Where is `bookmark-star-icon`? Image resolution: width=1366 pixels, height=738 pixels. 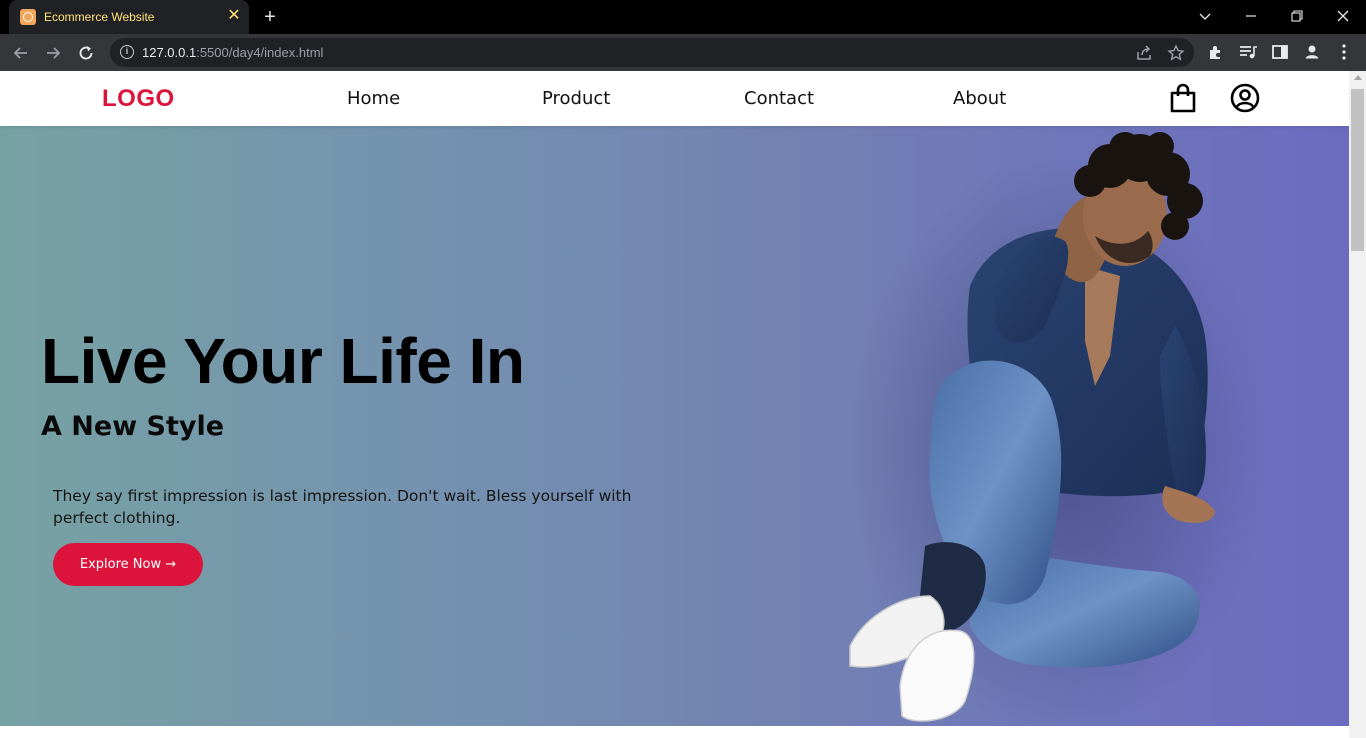
bookmark-star-icon is located at coordinates (1176, 53).